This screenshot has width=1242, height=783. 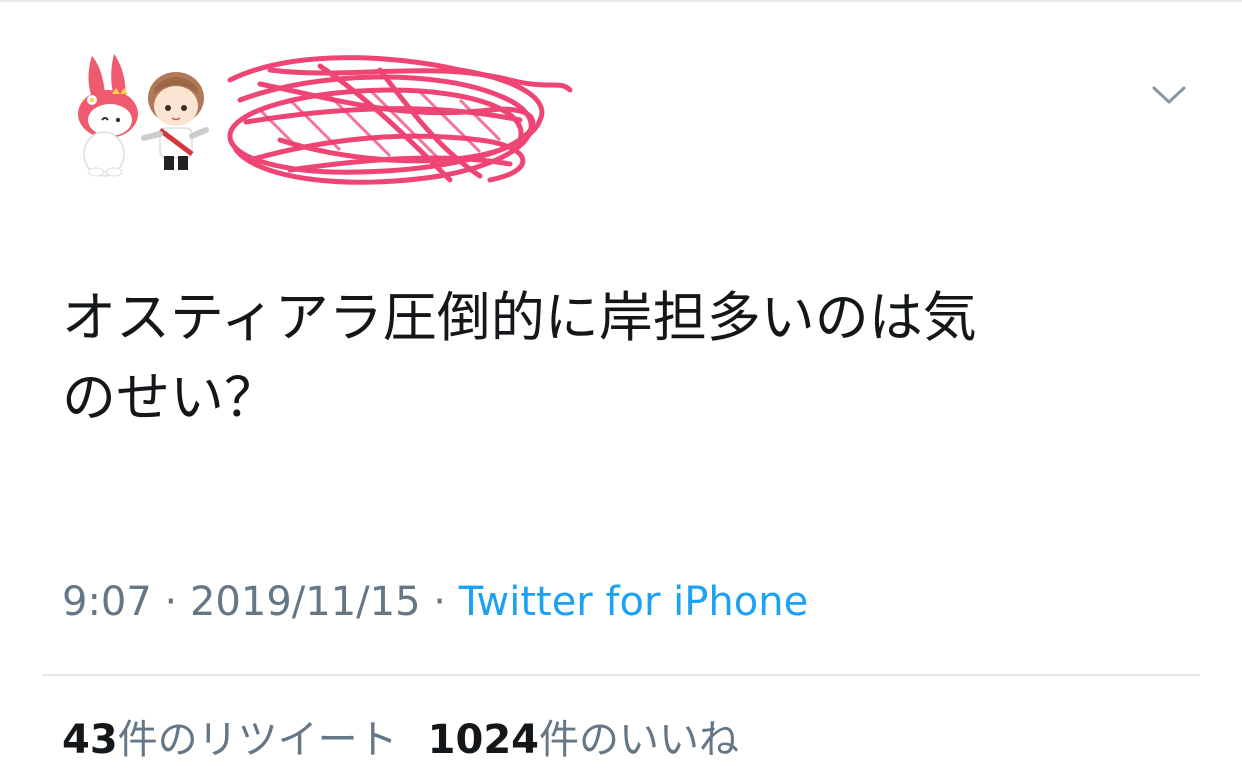 What do you see at coordinates (621, 675) in the screenshot?
I see `divider` at bounding box center [621, 675].